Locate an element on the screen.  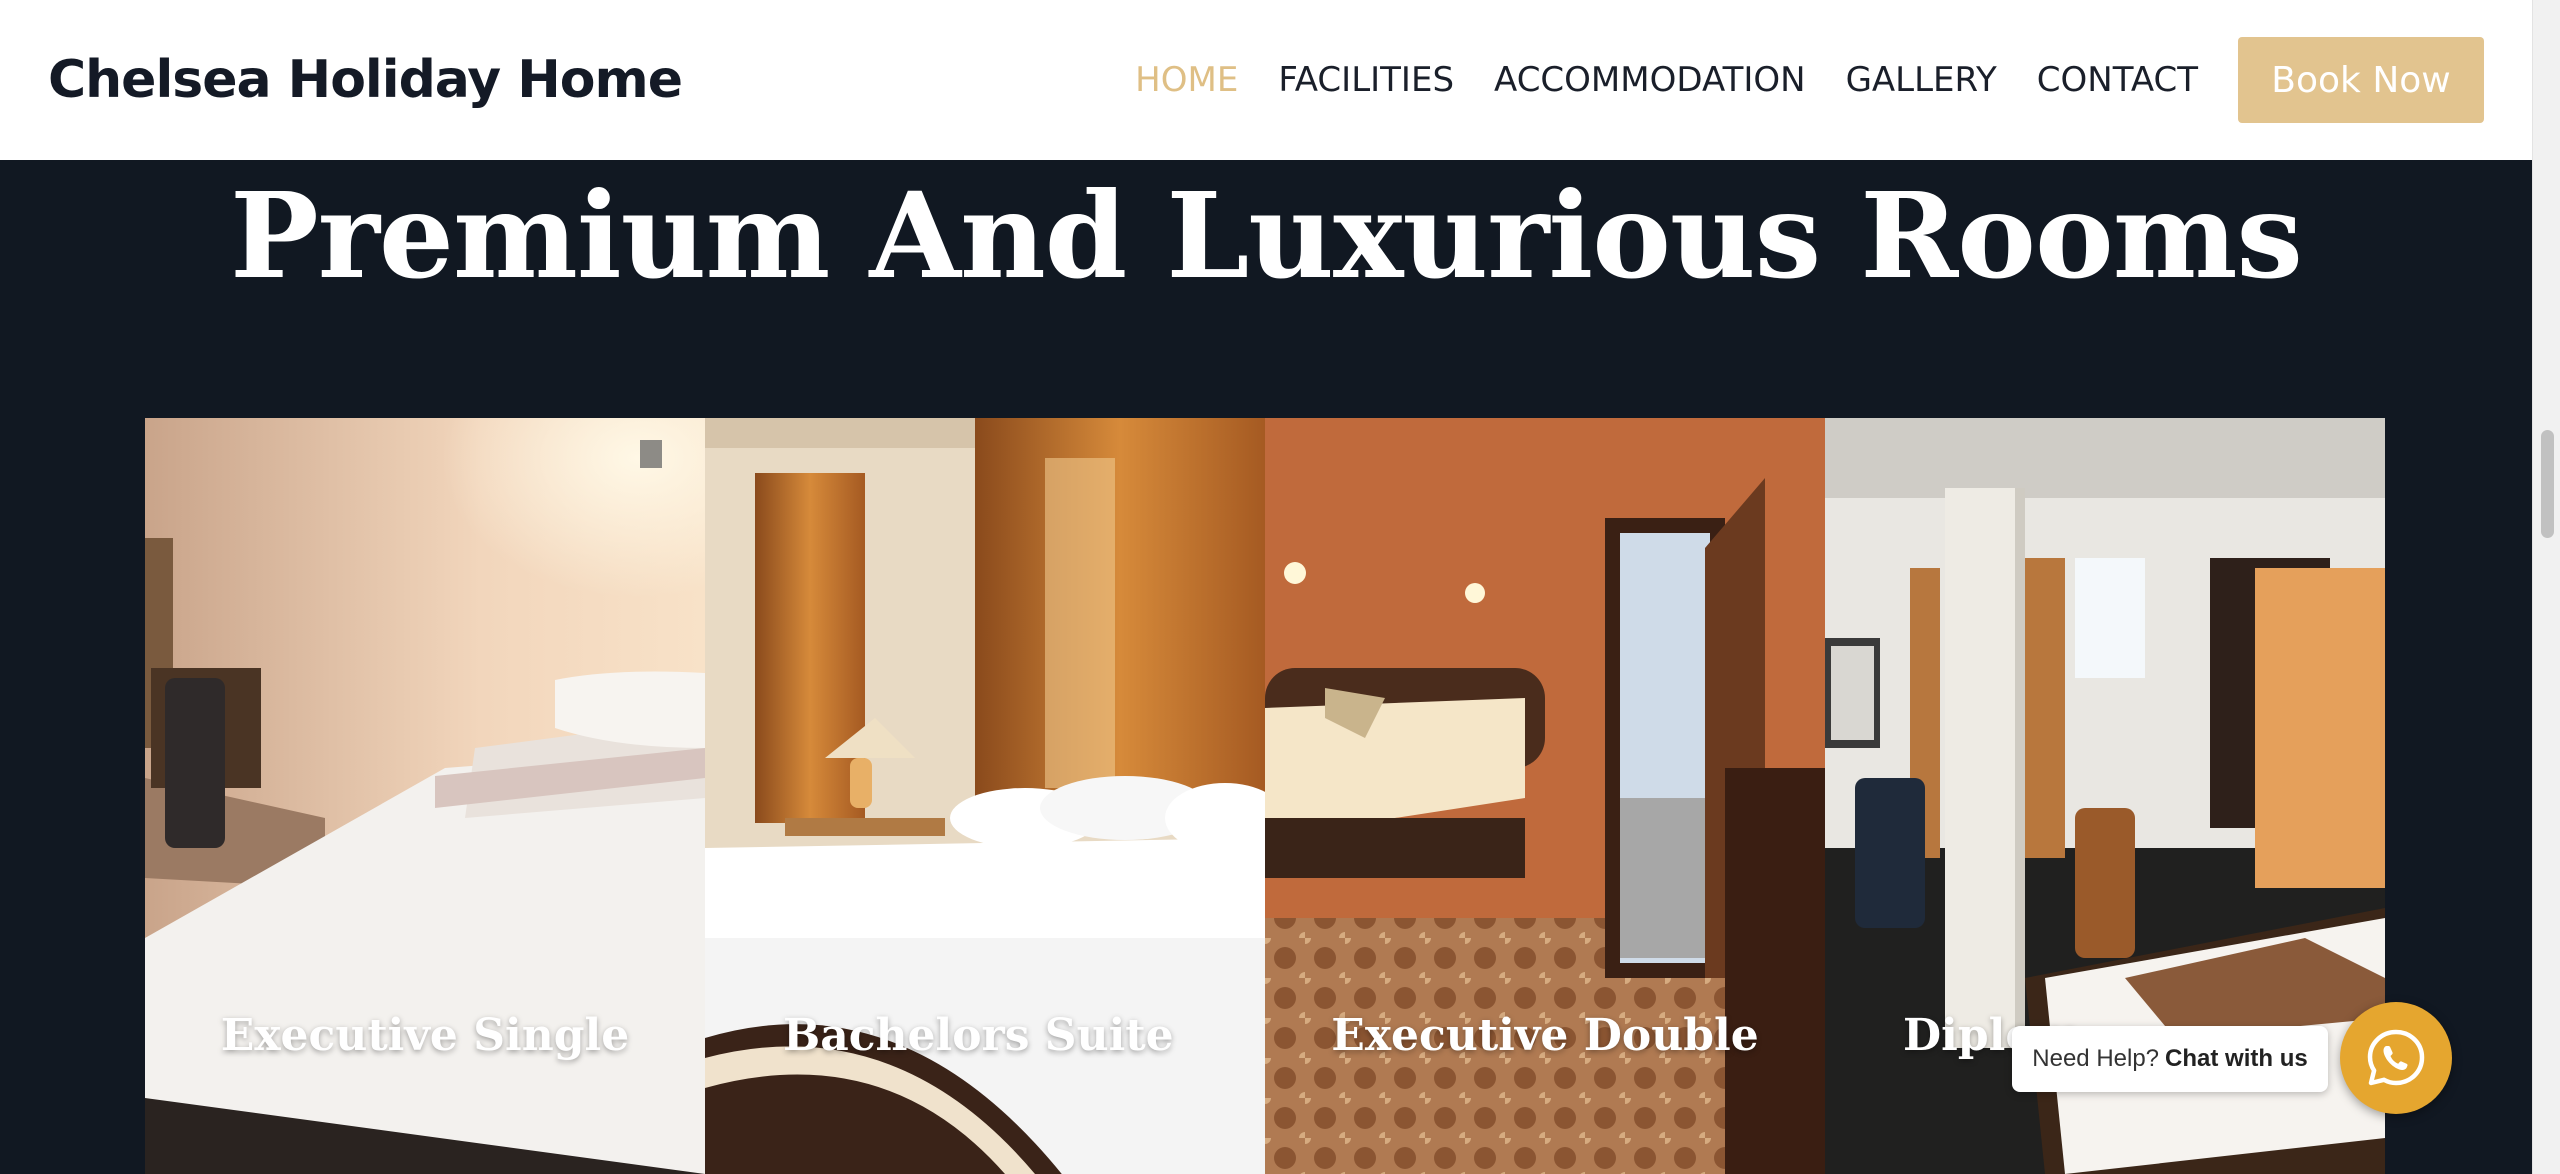
room-name: Executive Double is located at coordinates (1545, 1035).